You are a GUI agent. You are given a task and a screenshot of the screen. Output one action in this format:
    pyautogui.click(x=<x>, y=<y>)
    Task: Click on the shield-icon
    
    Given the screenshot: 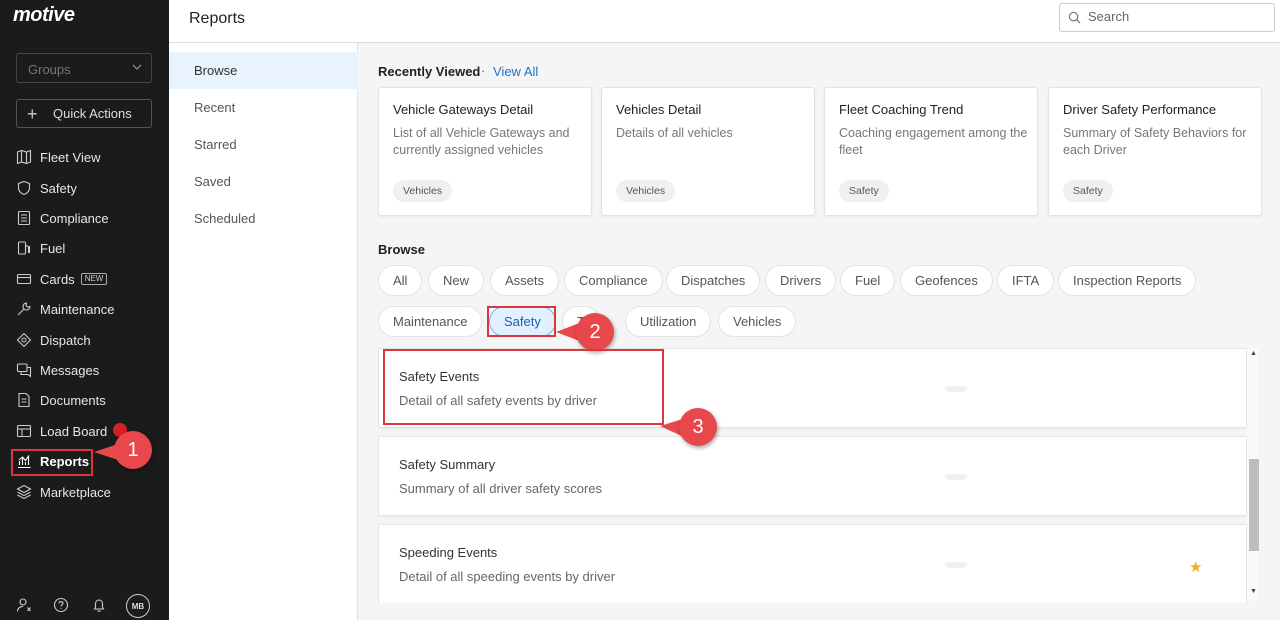 What is the action you would take?
    pyautogui.click(x=24, y=188)
    